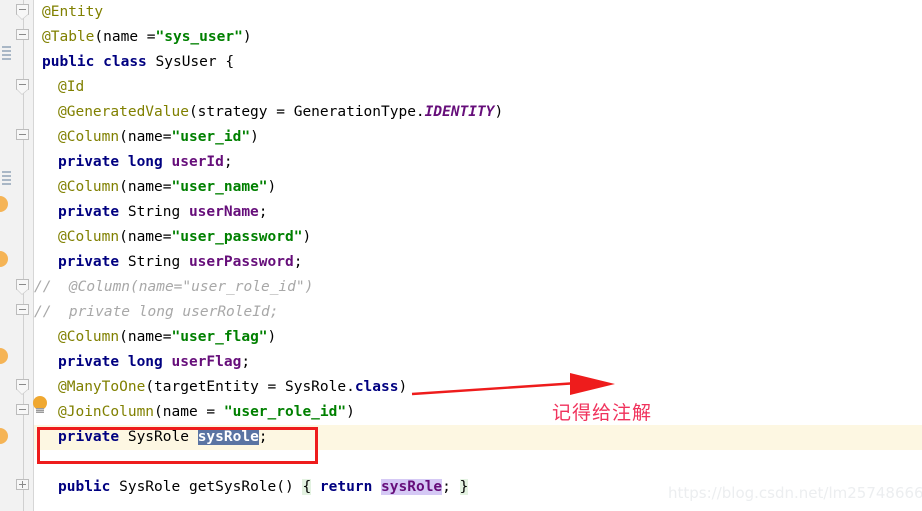 This screenshot has height=511, width=922. What do you see at coordinates (40, 410) in the screenshot?
I see `lightbulb-base` at bounding box center [40, 410].